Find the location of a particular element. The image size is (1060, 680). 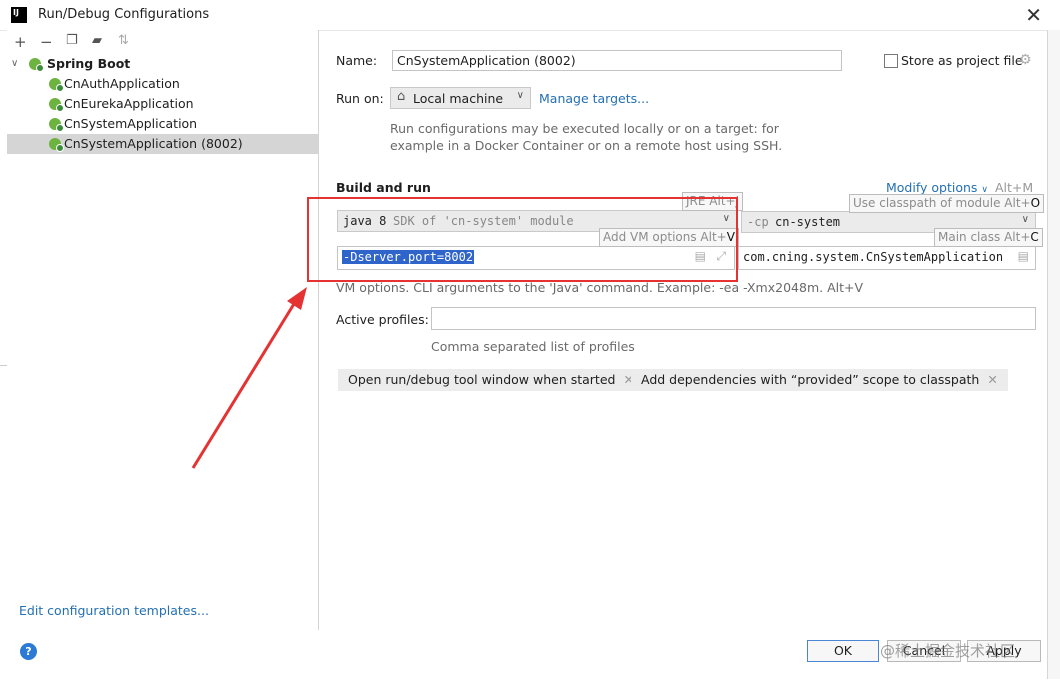

active-profiles-label: Active profiles: is located at coordinates (382, 319).